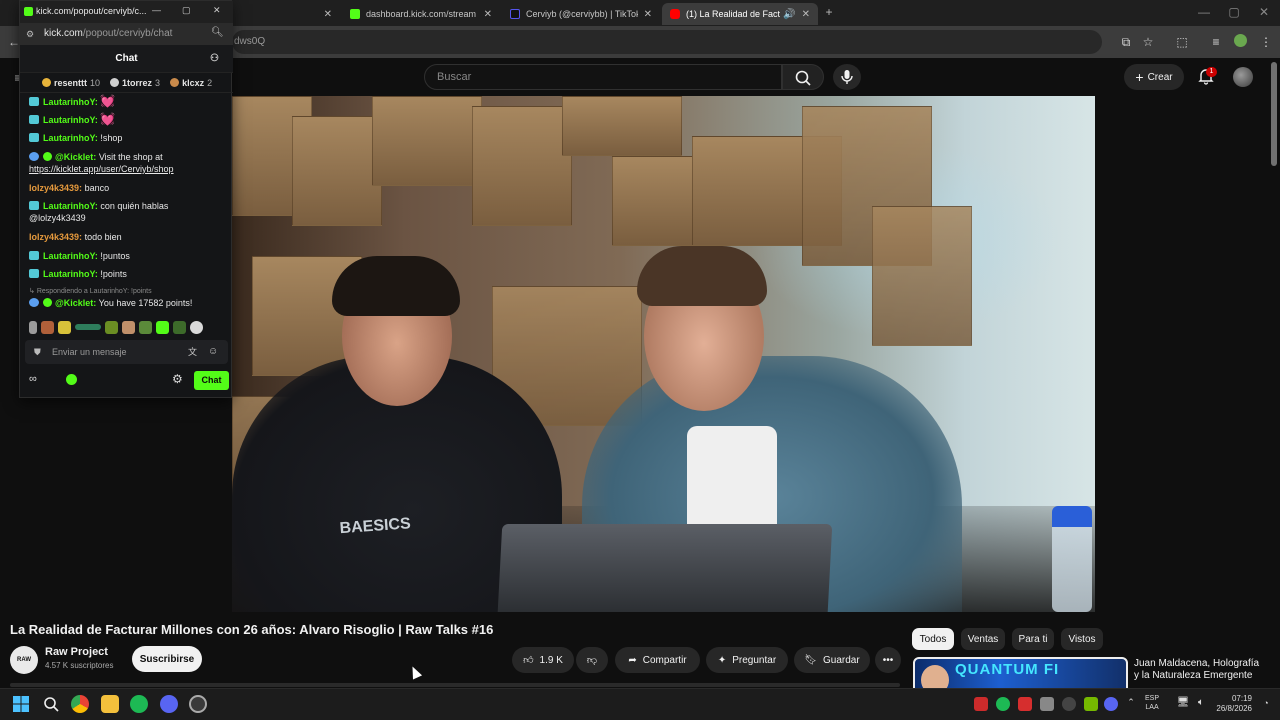 Image resolution: width=1280 pixels, height=720 pixels. Describe the element at coordinates (1201, 704) in the screenshot. I see `volume-icon: 🔈︎` at that location.